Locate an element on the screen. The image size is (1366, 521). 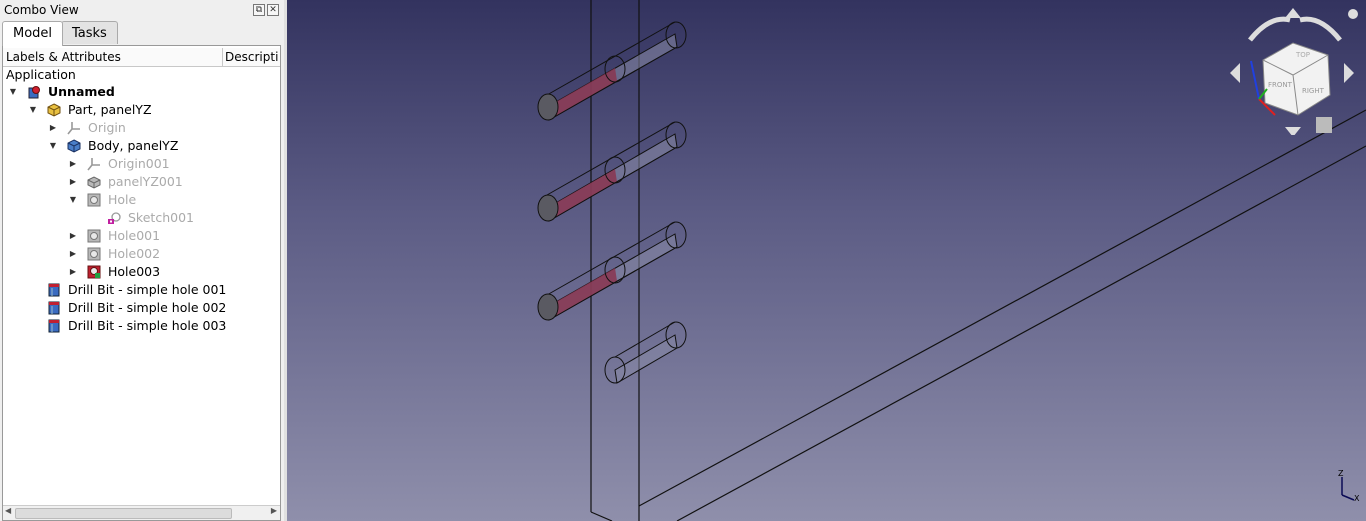
column-header-description: Descripti is located at coordinates (252, 57).